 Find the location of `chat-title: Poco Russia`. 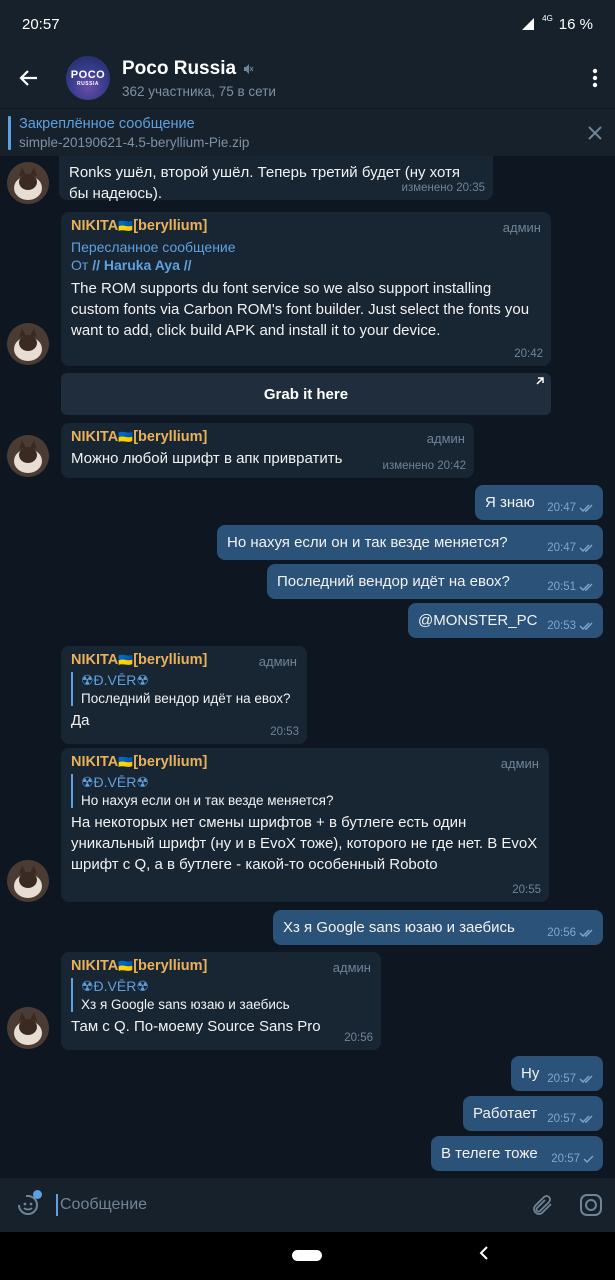

chat-title: Poco Russia is located at coordinates (179, 68).